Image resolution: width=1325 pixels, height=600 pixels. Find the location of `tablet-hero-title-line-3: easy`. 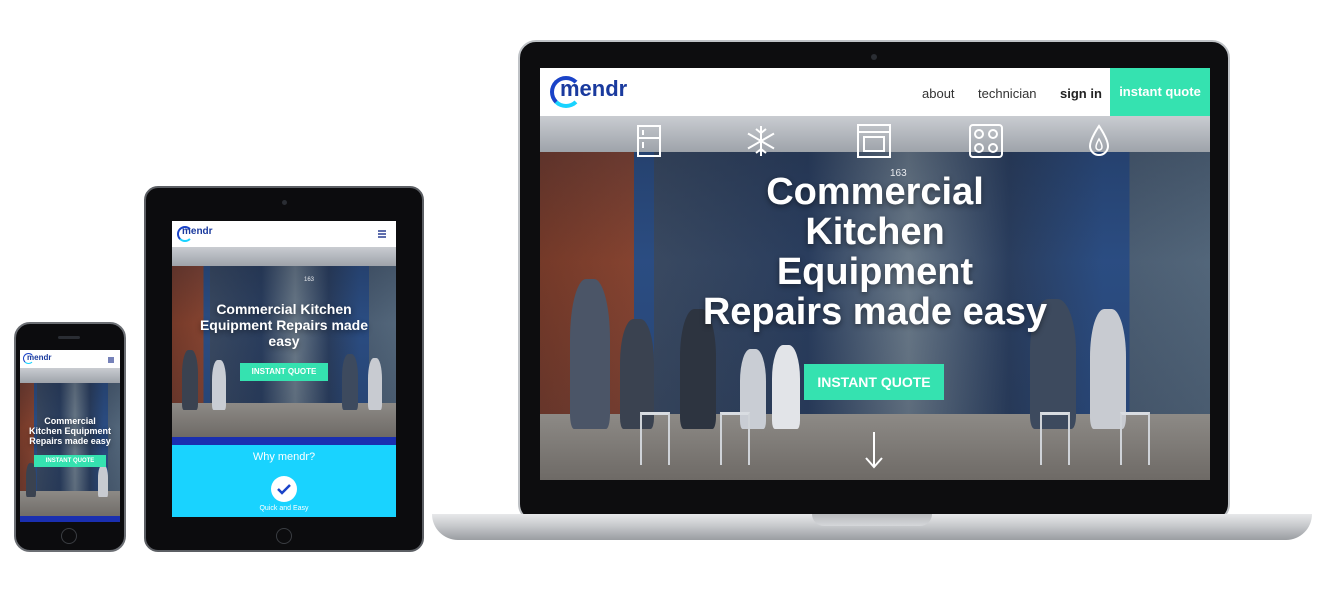

tablet-hero-title-line-3: easy is located at coordinates (284, 341).